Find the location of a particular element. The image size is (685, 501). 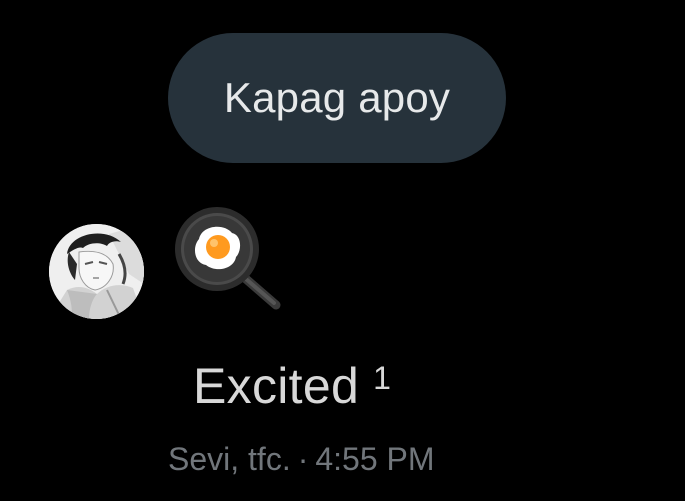

cooking-icon is located at coordinates (228, 258).